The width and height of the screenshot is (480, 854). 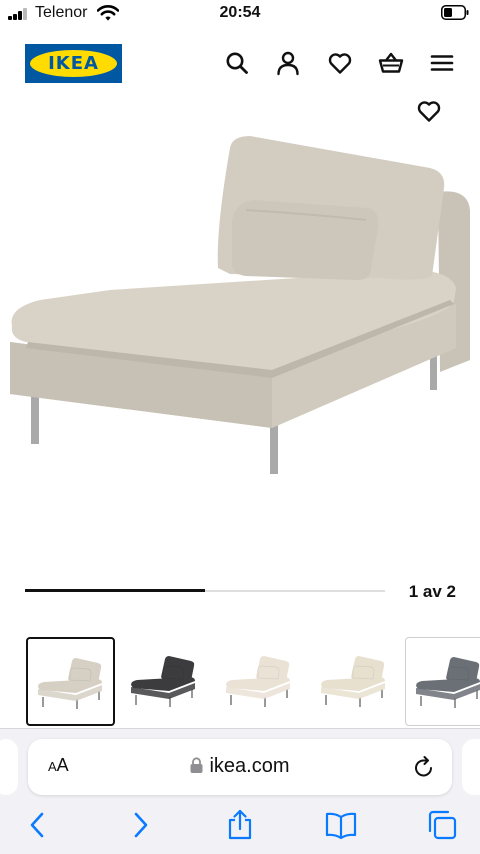 I want to click on thumbnail-cream, so click(x=355, y=681).